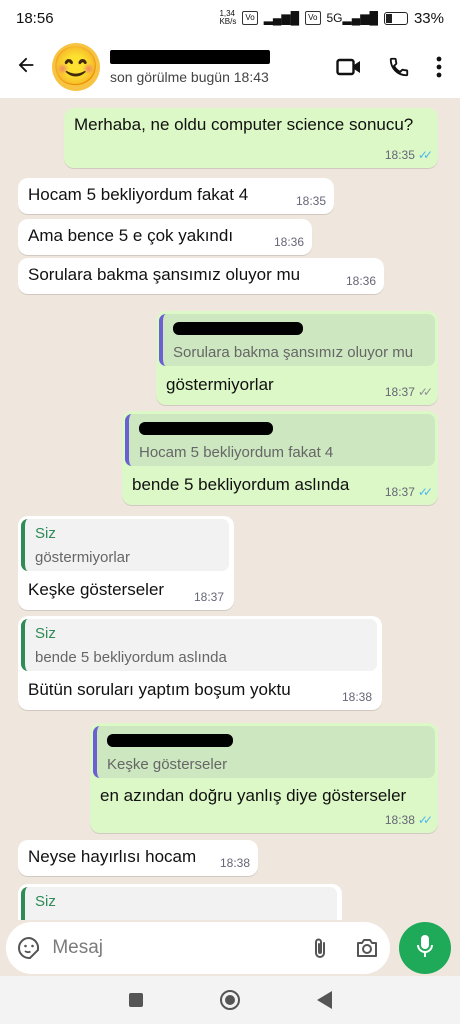 The width and height of the screenshot is (460, 1024). What do you see at coordinates (26, 67) in the screenshot?
I see `back-arrow-icon` at bounding box center [26, 67].